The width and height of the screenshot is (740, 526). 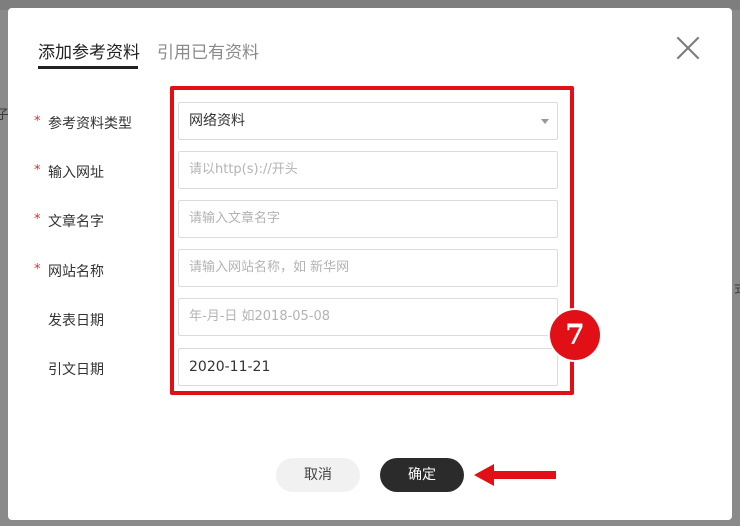 What do you see at coordinates (368, 121) in the screenshot?
I see `reference-type-select: 网络资料` at bounding box center [368, 121].